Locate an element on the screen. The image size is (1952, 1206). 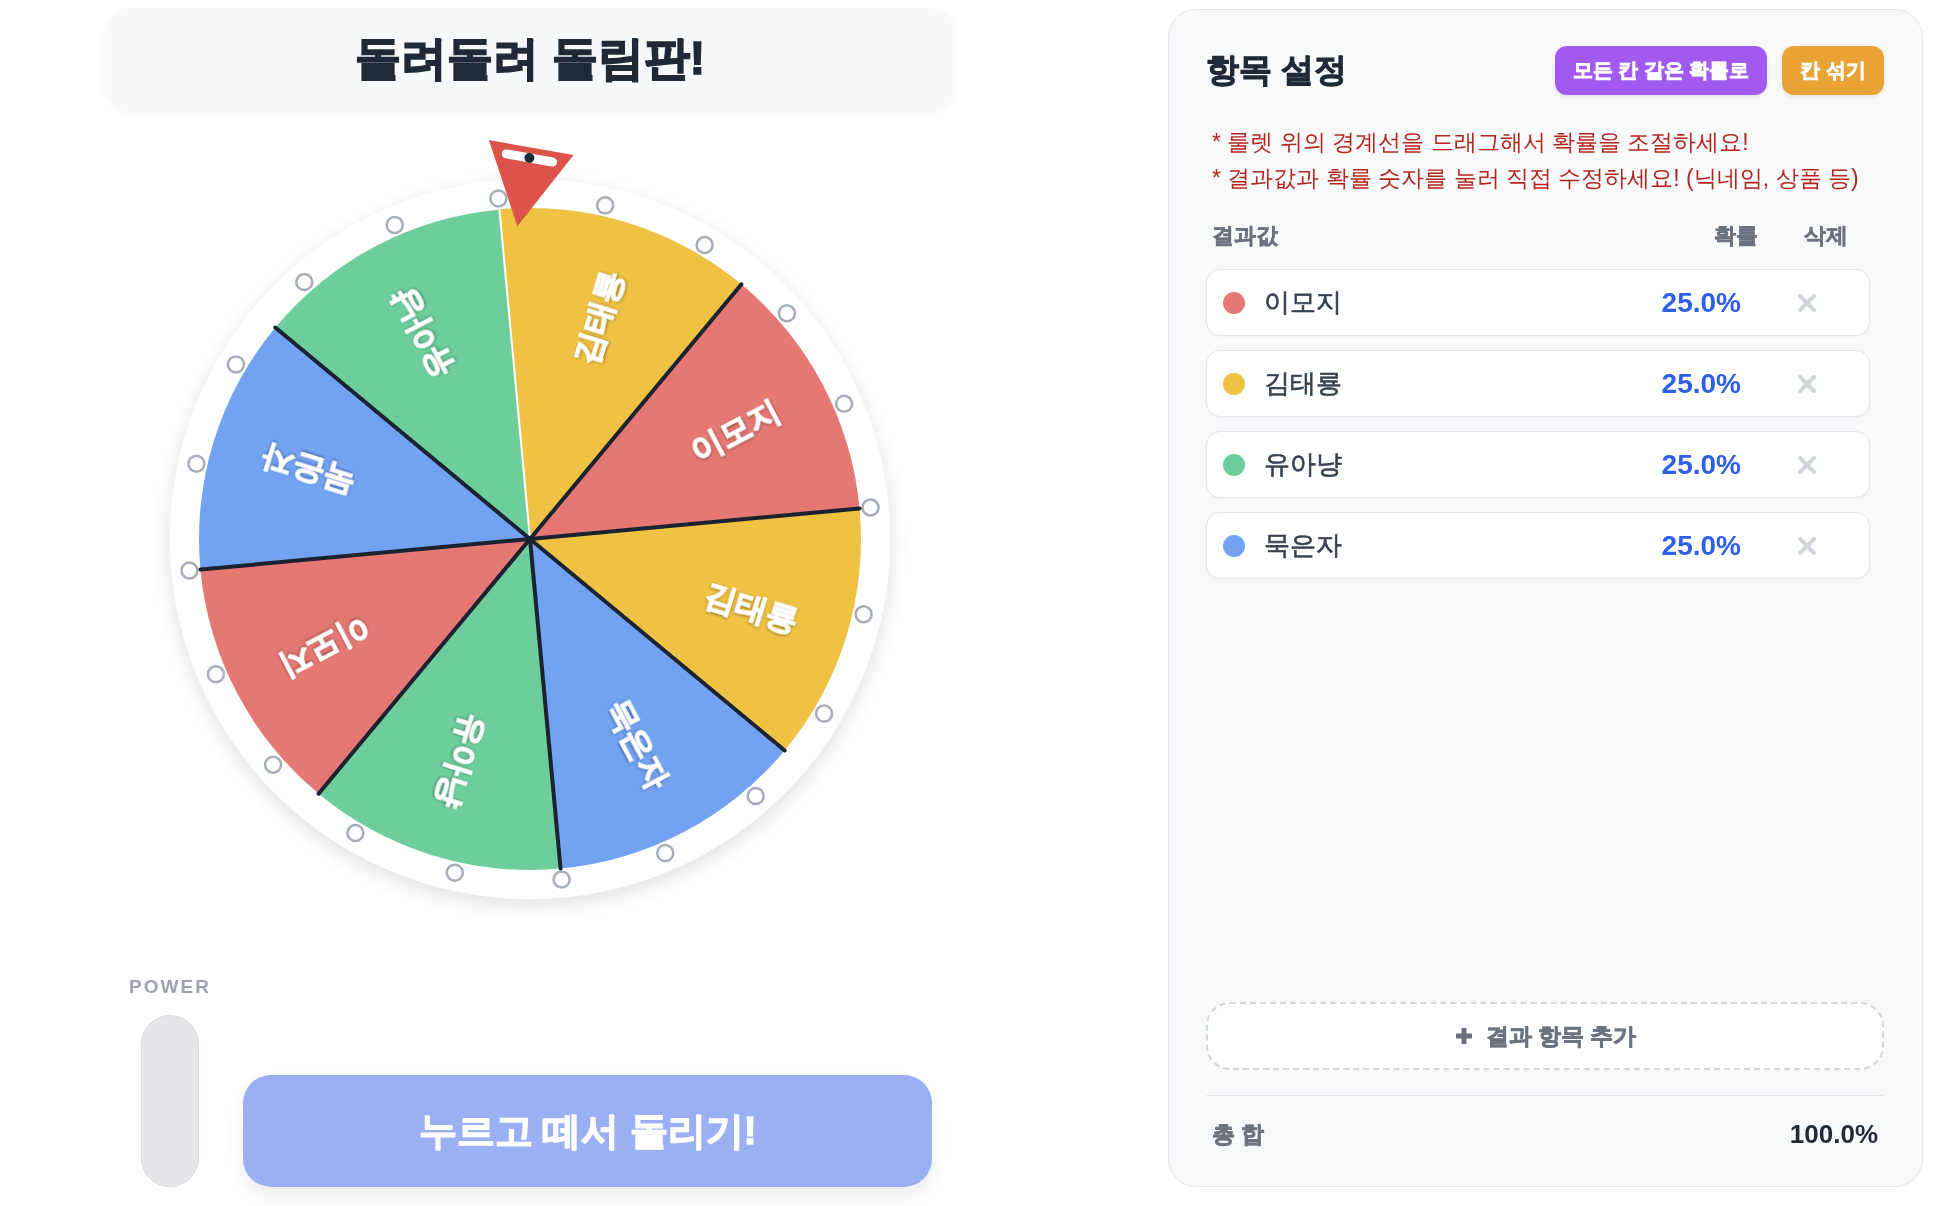
equalize-button: 모든 칸 같은 확률로 is located at coordinates (1661, 70).